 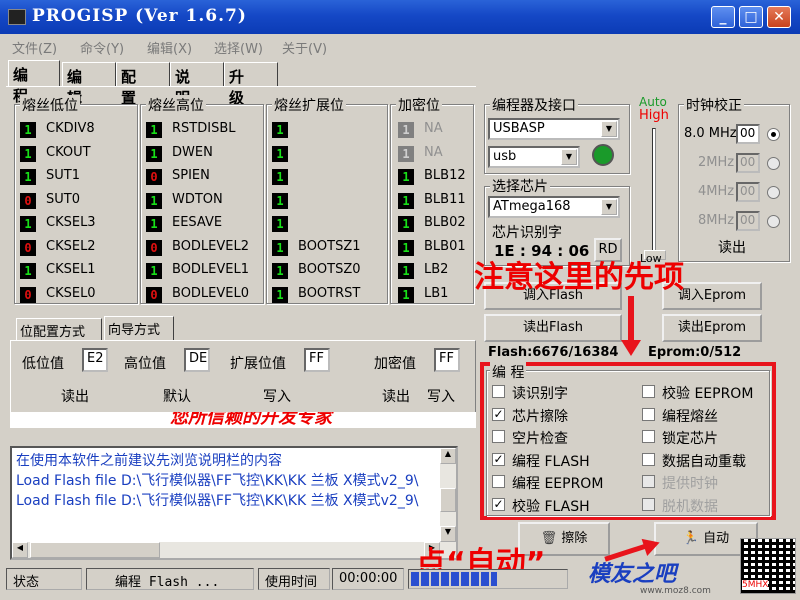 I want to click on log-hscrollbar: ◀ ▶, so click(x=226, y=550).